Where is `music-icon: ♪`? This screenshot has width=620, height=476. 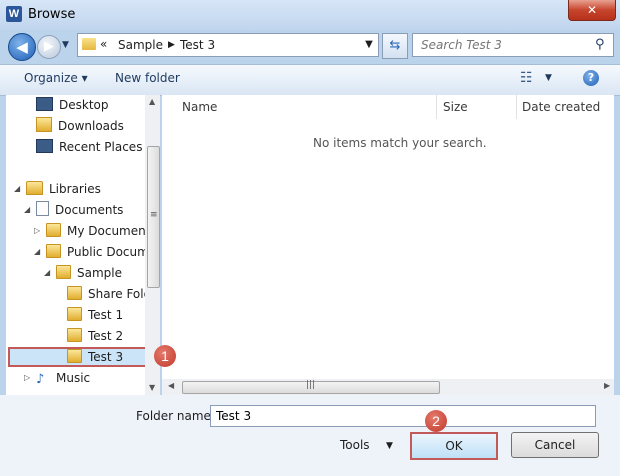
music-icon: ♪ is located at coordinates (40, 379).